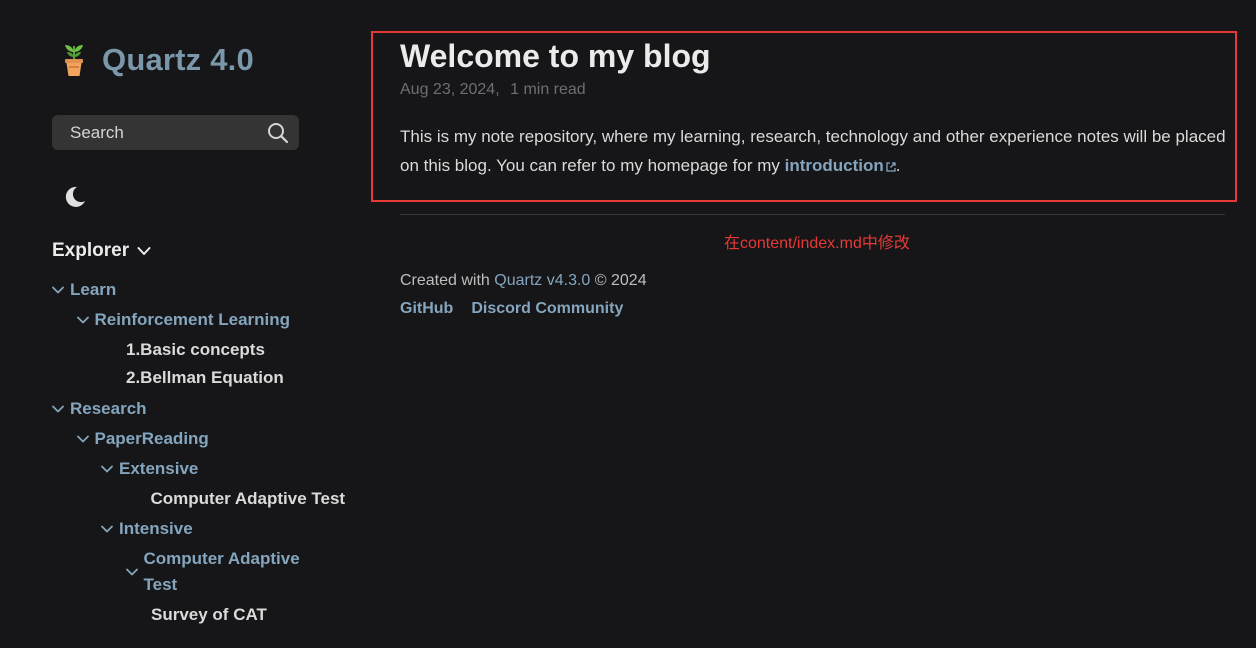  I want to click on article-body-end: ., so click(898, 165).